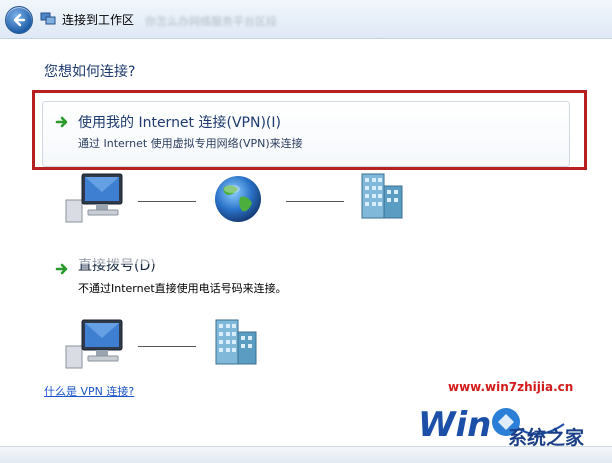 The image size is (612, 463). I want to click on globe-icon, so click(238, 199).